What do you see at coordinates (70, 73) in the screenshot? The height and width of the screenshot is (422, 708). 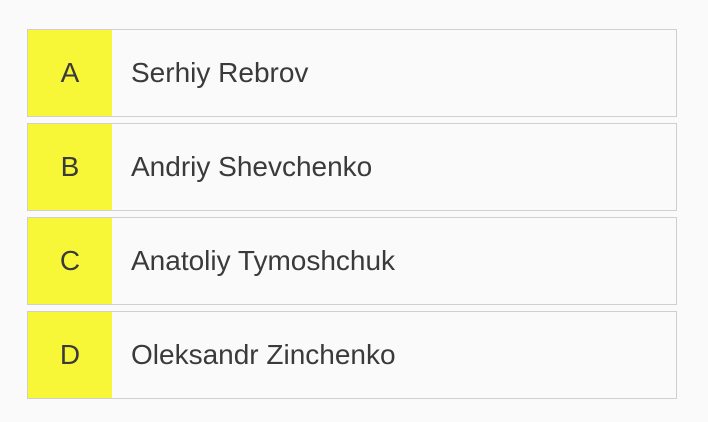 I see `option-letter-a: A` at bounding box center [70, 73].